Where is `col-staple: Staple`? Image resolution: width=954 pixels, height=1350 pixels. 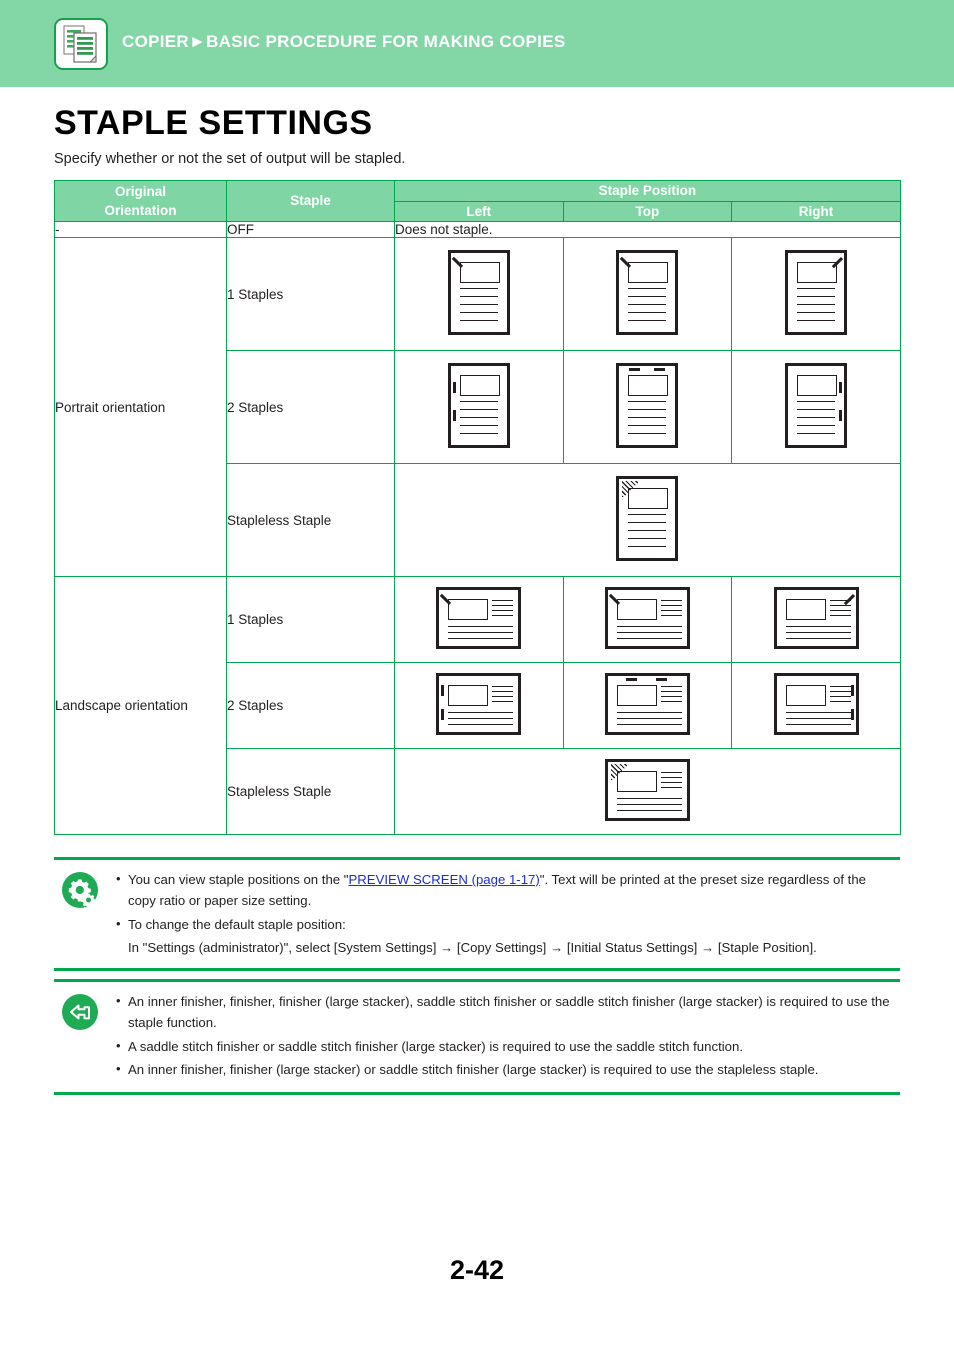 col-staple: Staple is located at coordinates (310, 201).